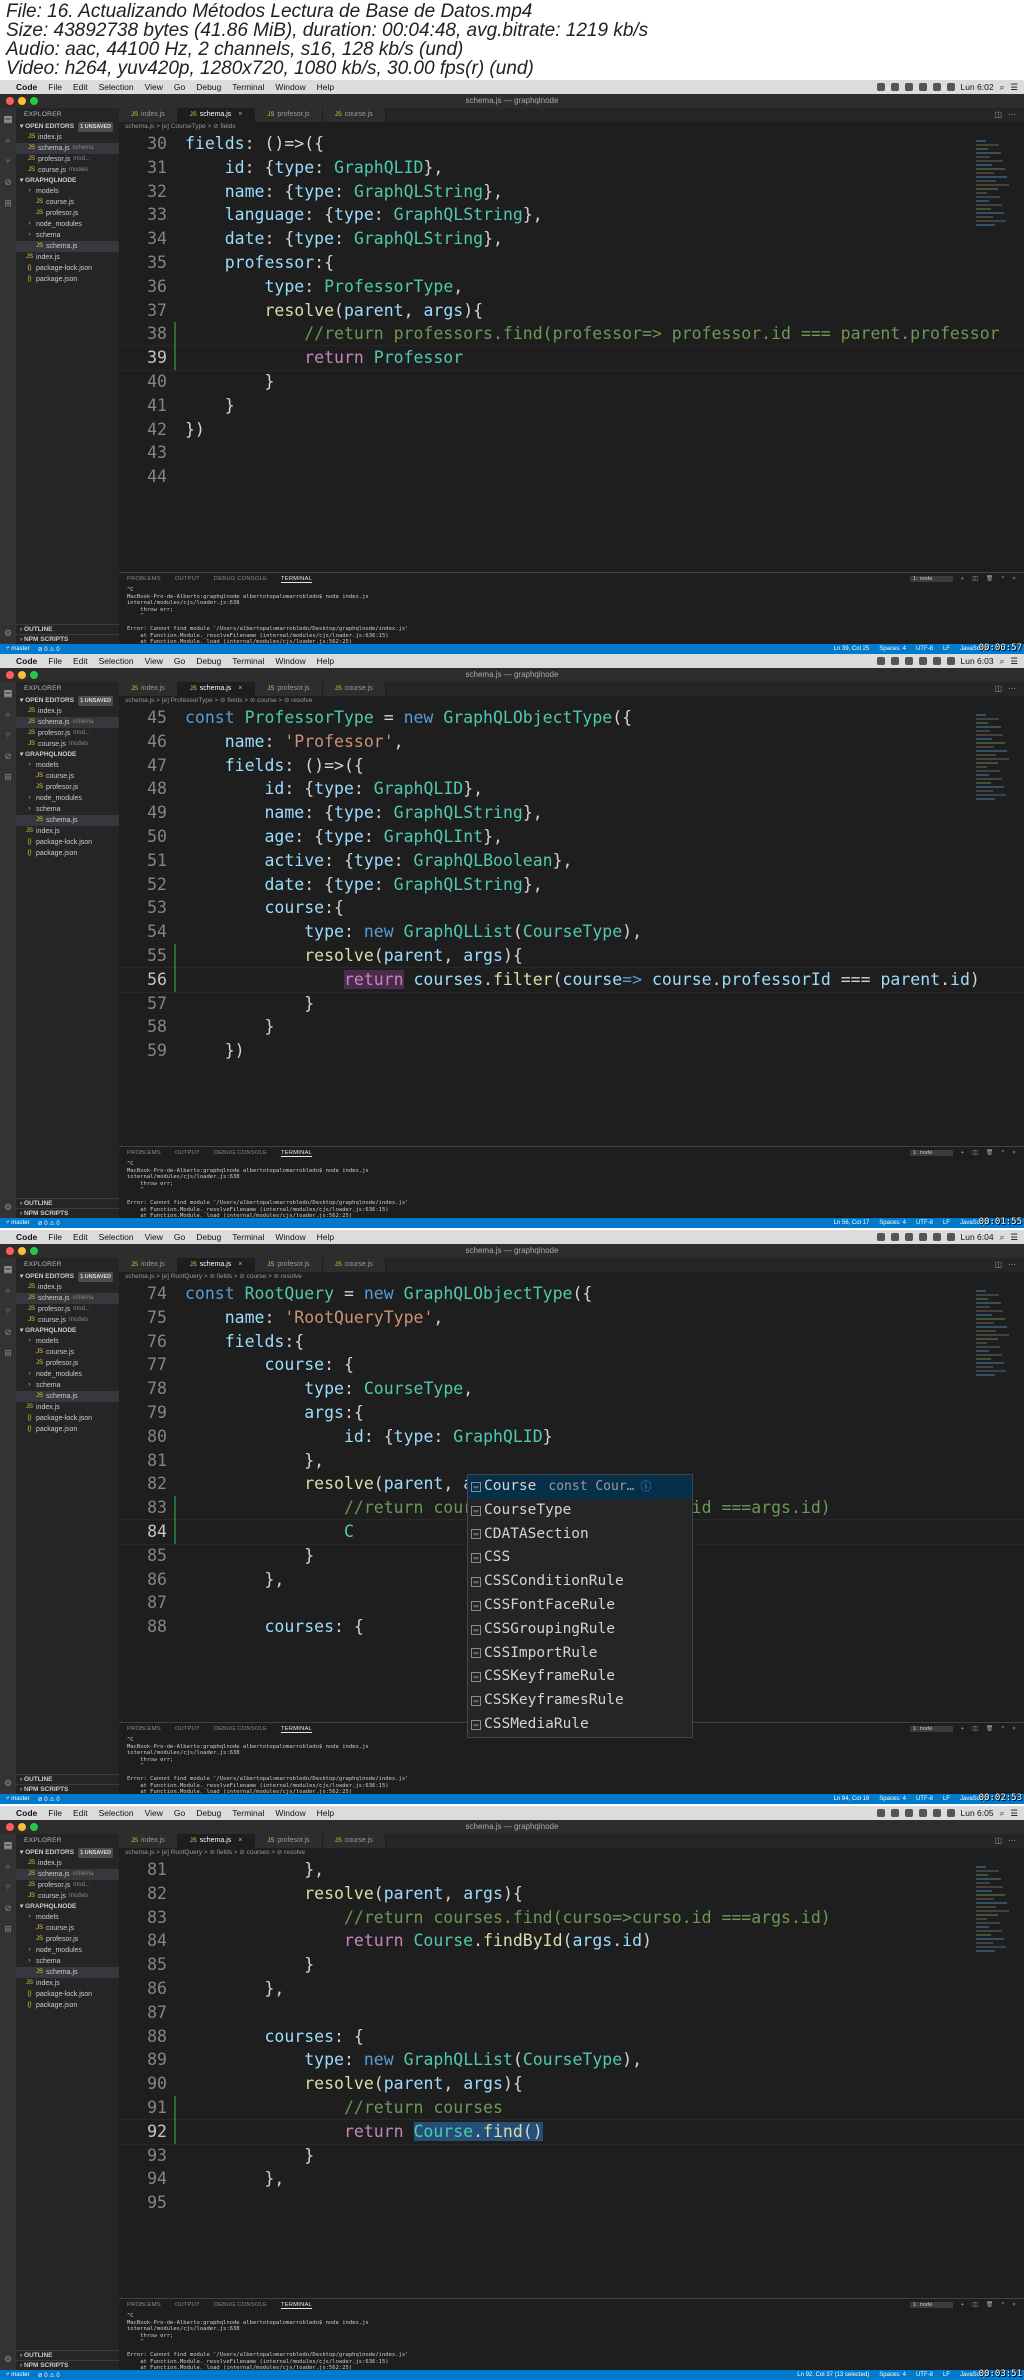 Image resolution: width=1024 pixels, height=2380 pixels. What do you see at coordinates (580, 1582) in the screenshot?
I see `suggestion-item: ▭ CSSConditionRule` at bounding box center [580, 1582].